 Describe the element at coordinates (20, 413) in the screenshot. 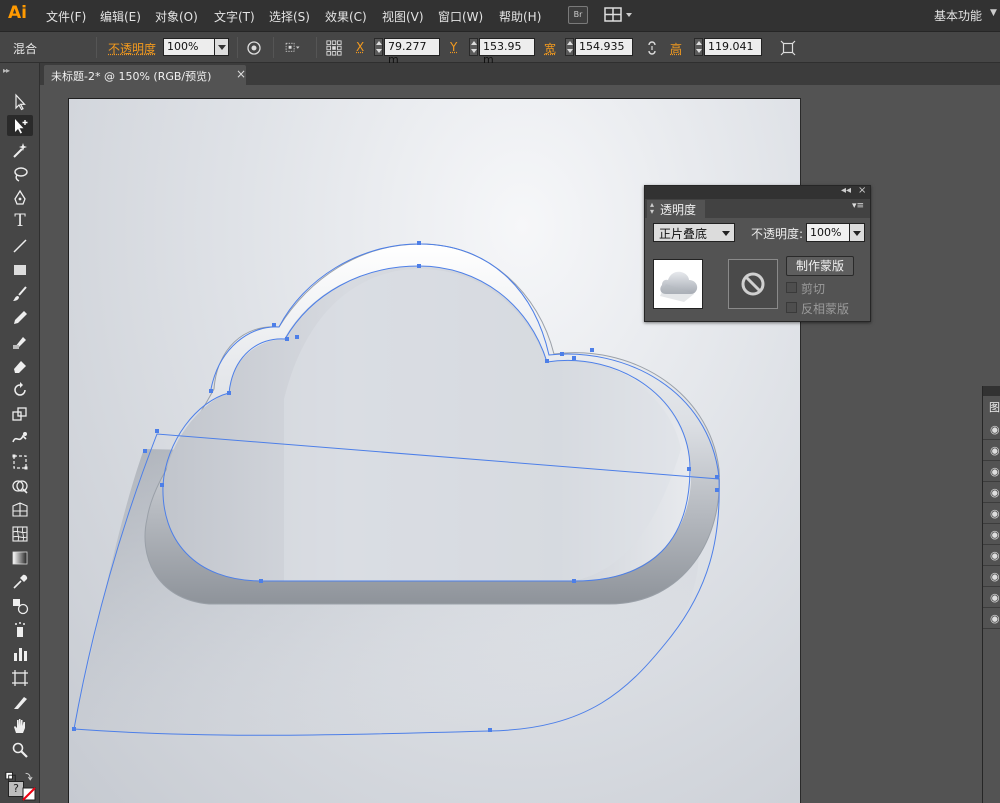

I see `scale-tool` at that location.